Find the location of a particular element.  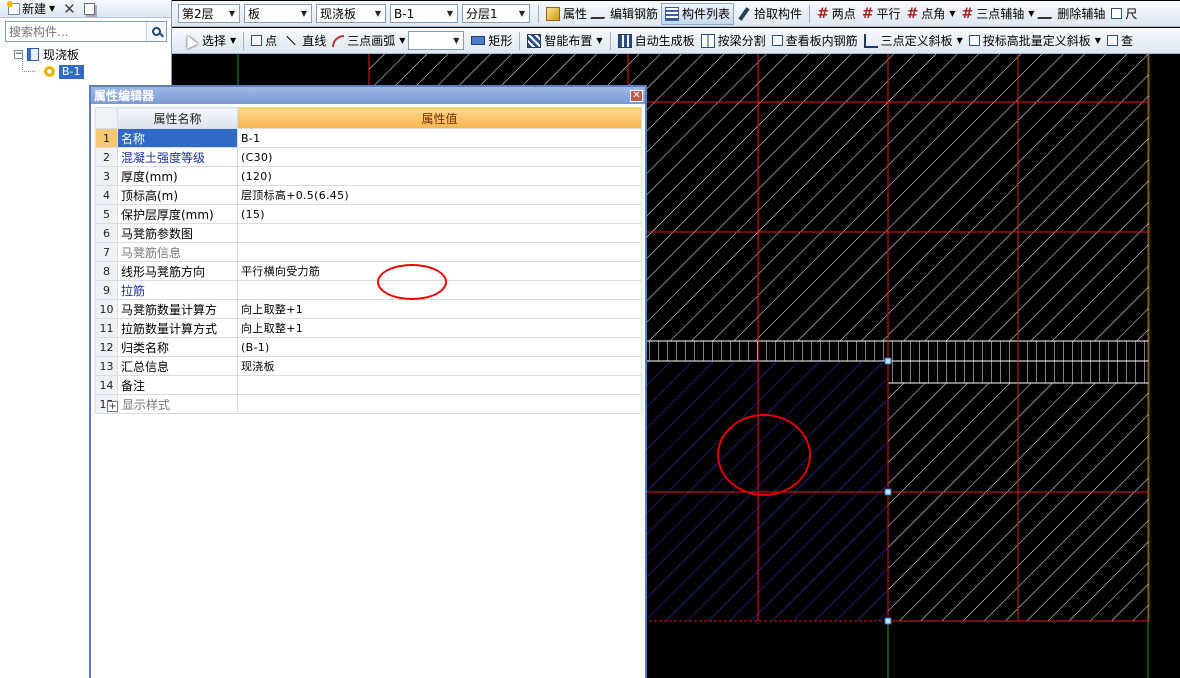

new-button: 新建 ▼ is located at coordinates (31, 8).